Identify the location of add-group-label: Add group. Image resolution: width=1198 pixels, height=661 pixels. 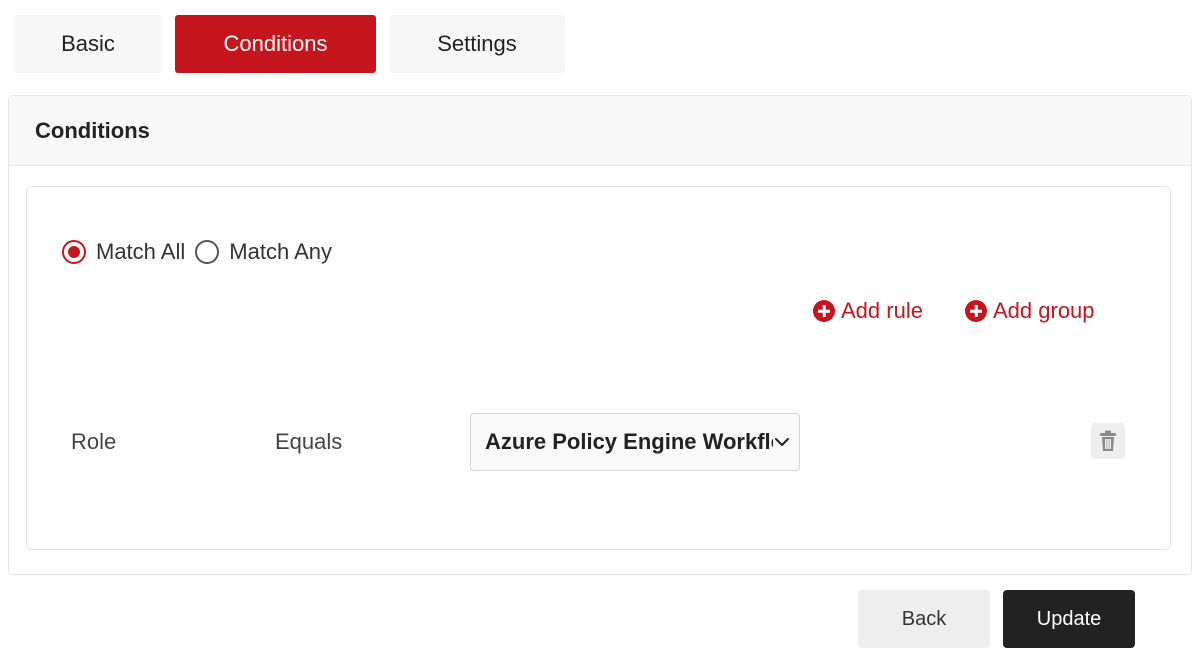
(1044, 310).